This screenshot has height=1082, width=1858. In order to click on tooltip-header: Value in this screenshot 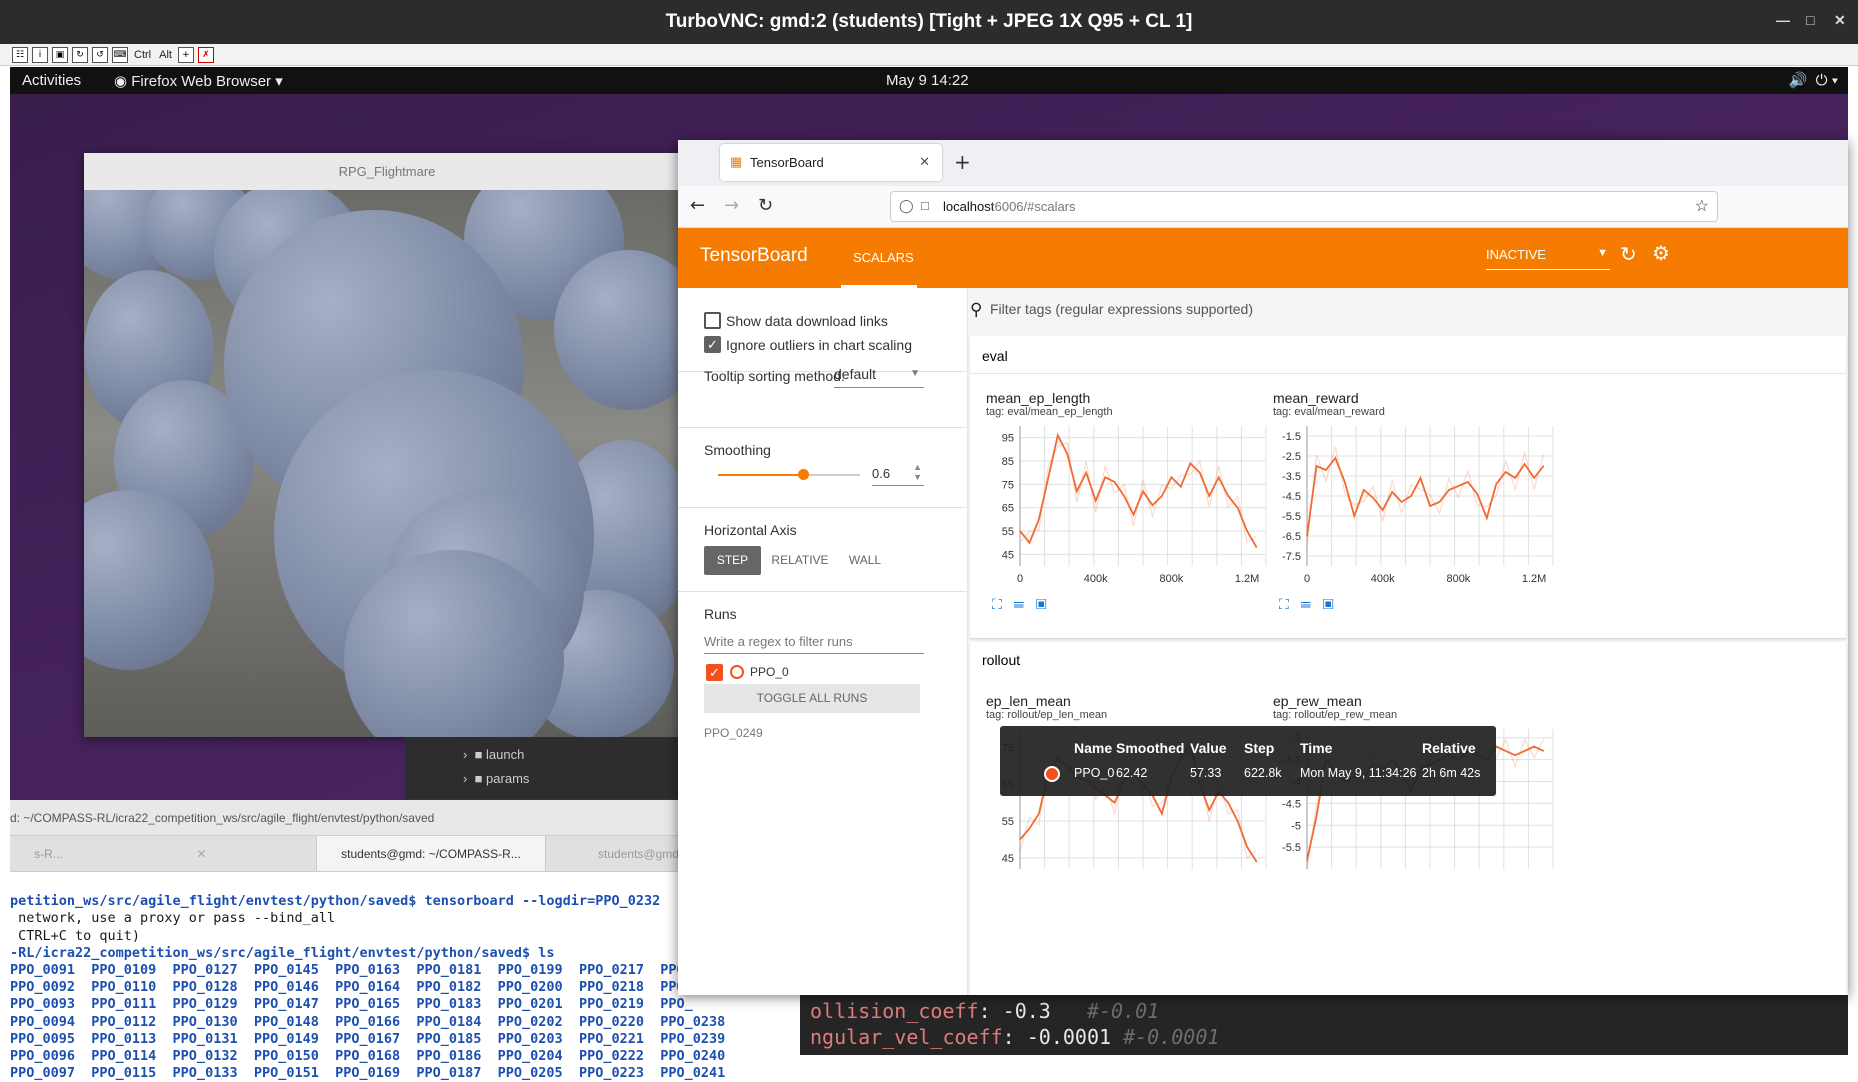, I will do `click(1208, 748)`.